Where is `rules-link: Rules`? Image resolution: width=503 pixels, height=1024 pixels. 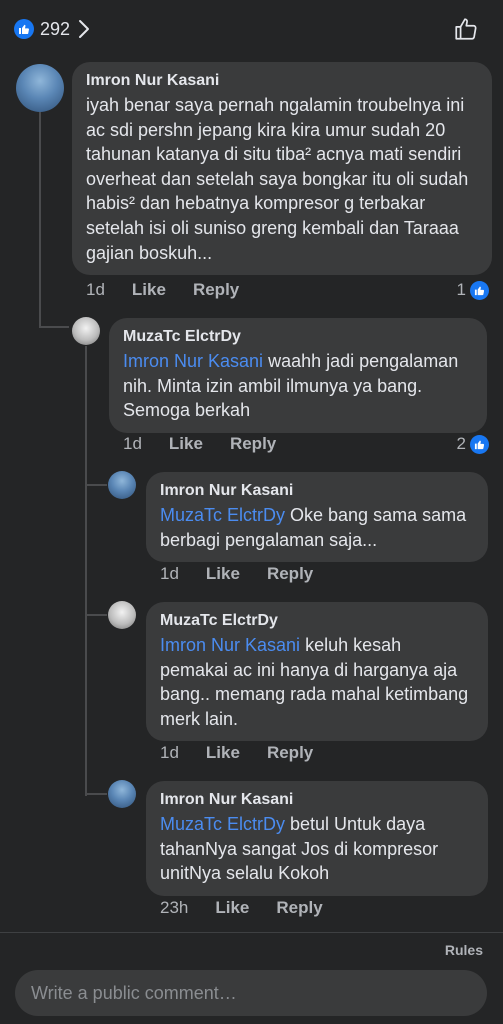
rules-link: Rules is located at coordinates (464, 950).